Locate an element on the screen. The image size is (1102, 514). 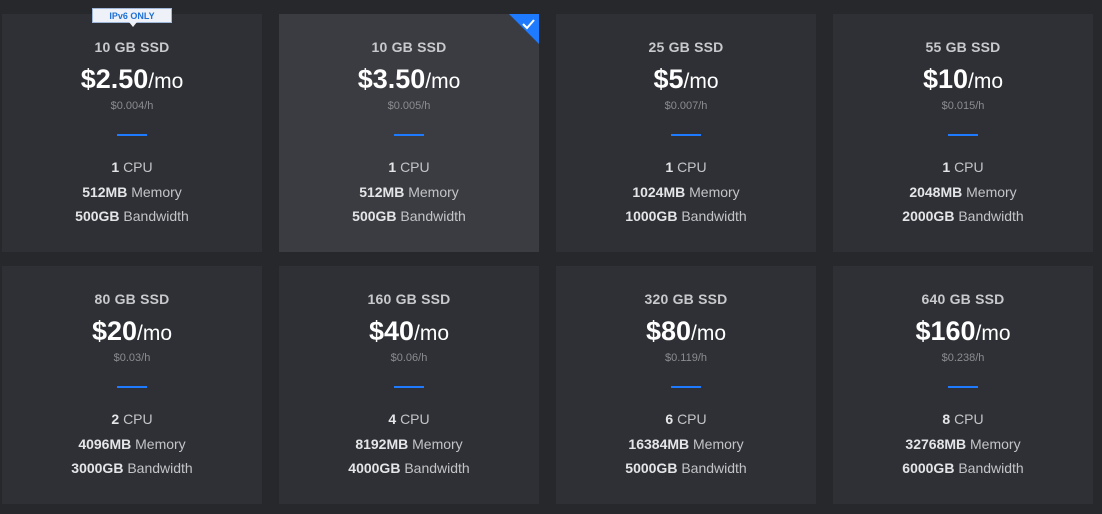
plan-storage: 55 GB SSD is located at coordinates (963, 47).